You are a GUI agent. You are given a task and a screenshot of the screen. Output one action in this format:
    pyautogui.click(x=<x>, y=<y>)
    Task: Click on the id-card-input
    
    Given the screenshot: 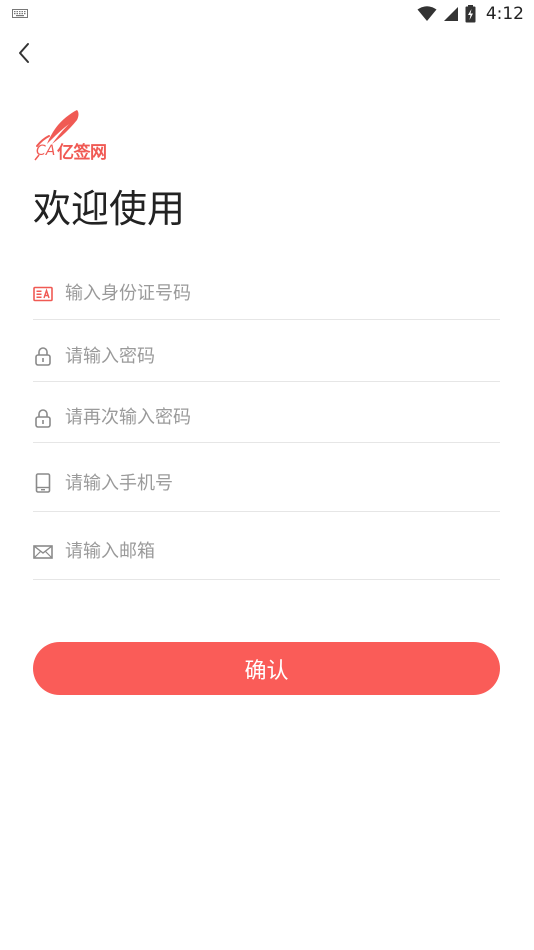 What is the action you would take?
    pyautogui.click(x=282, y=293)
    